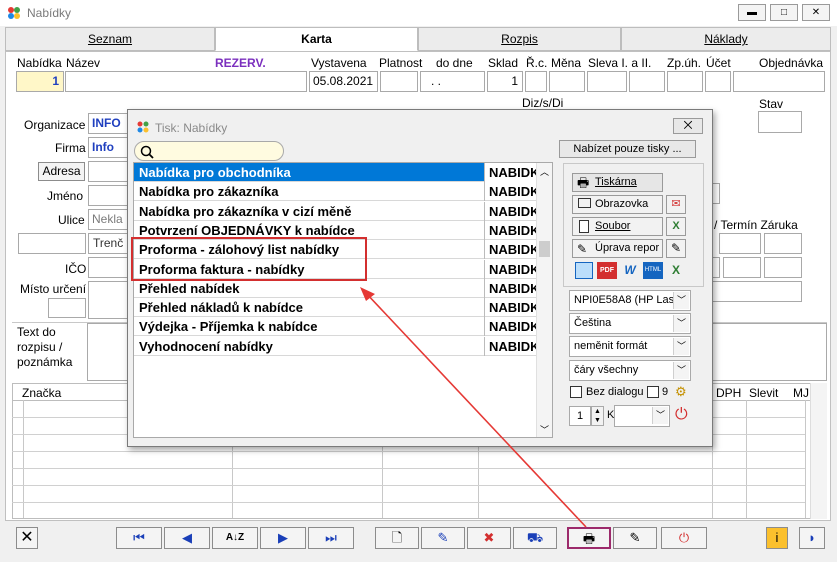 This screenshot has width=837, height=562. I want to click on annotation-arrow, so click(473, 407).